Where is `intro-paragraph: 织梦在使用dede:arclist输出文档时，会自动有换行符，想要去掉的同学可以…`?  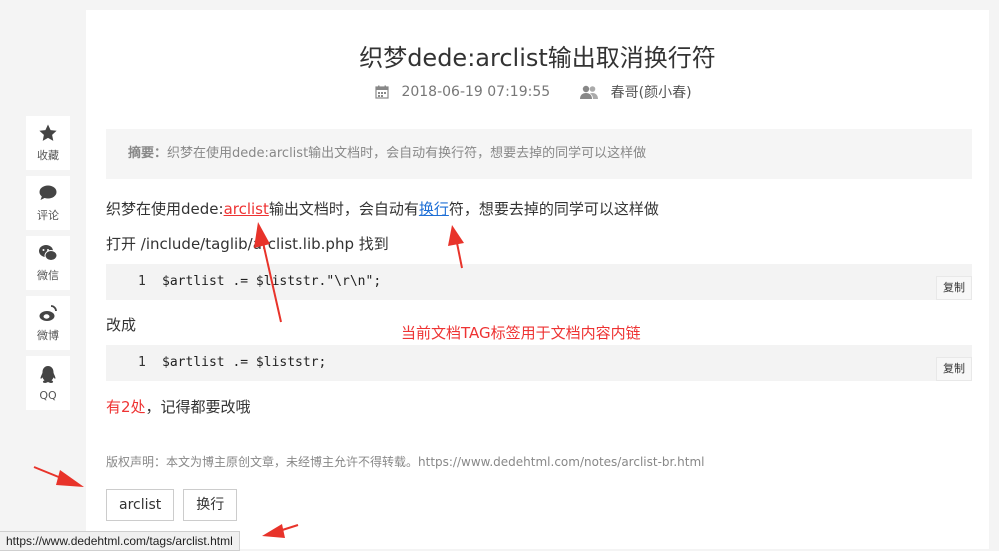
intro-paragraph: 织梦在使用dede:arclist输出文档时，会自动有换行符，想要去掉的同学可以… is located at coordinates (382, 208).